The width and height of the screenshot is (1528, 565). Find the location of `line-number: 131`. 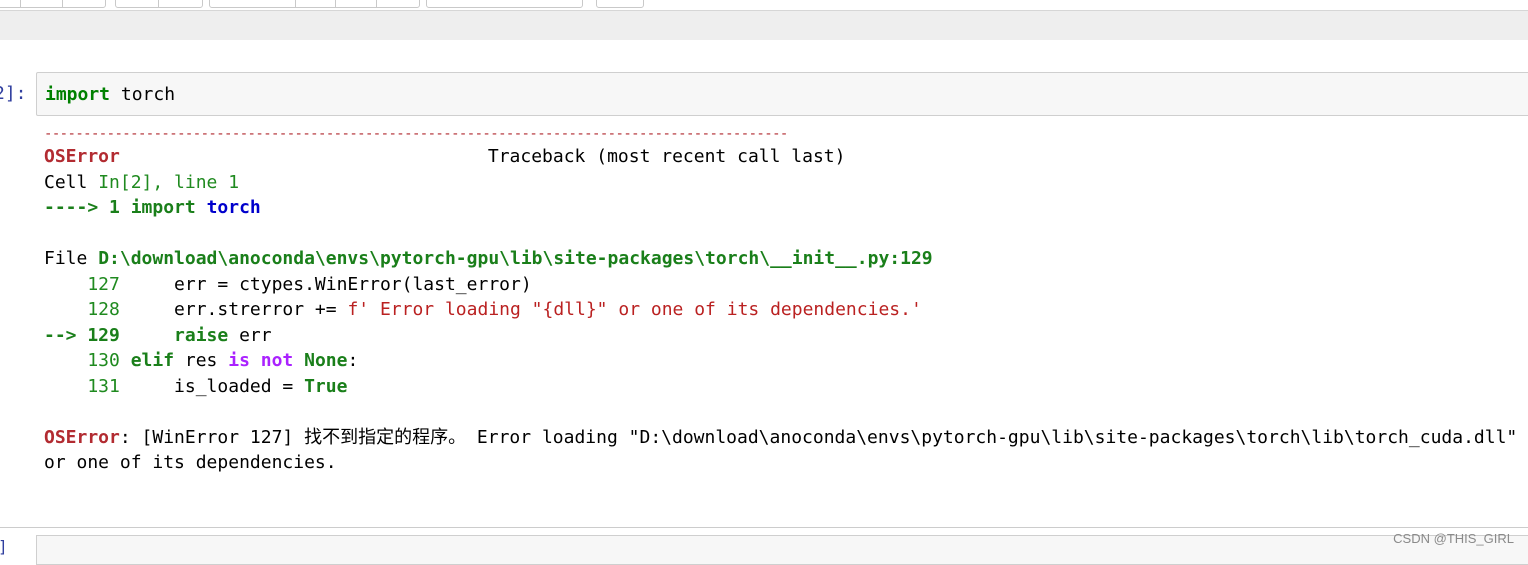

line-number: 131 is located at coordinates (82, 386).